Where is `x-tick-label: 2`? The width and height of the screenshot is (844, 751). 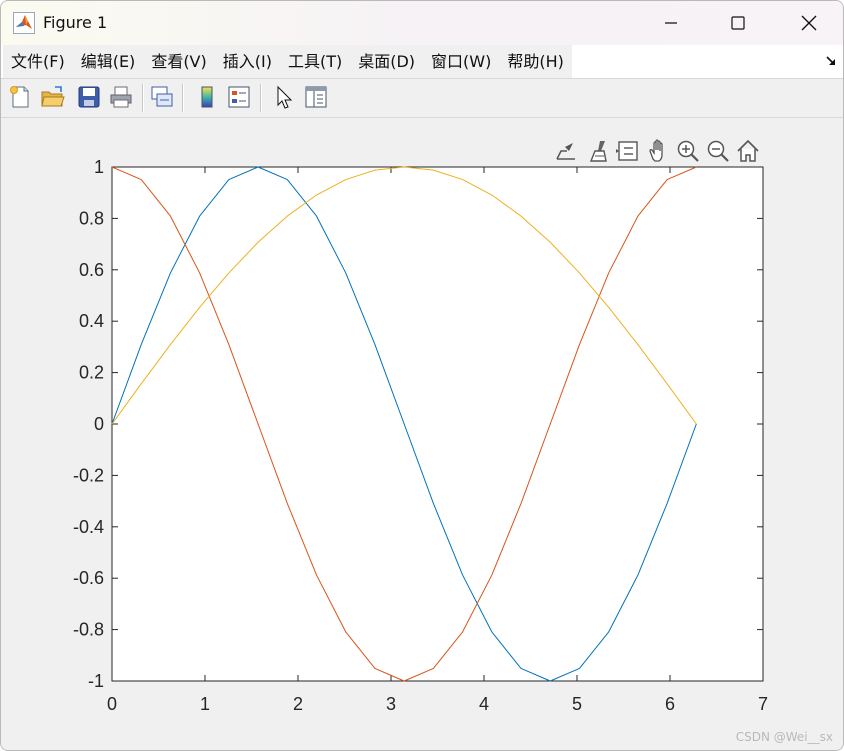 x-tick-label: 2 is located at coordinates (298, 704).